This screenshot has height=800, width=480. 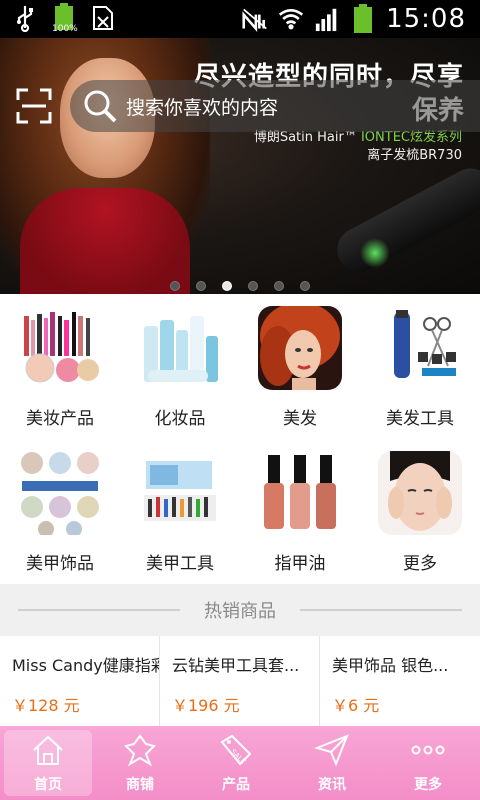 I want to click on category-label: 美发, so click(x=300, y=419).